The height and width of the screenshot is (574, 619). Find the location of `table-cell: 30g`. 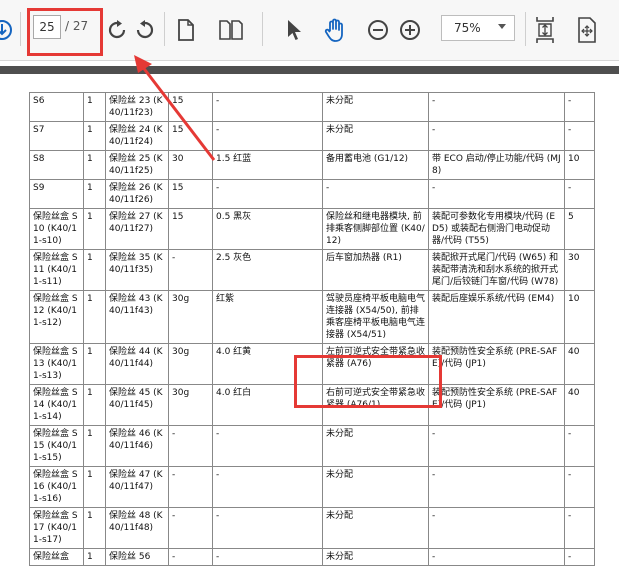

table-cell: 30g is located at coordinates (190, 405).